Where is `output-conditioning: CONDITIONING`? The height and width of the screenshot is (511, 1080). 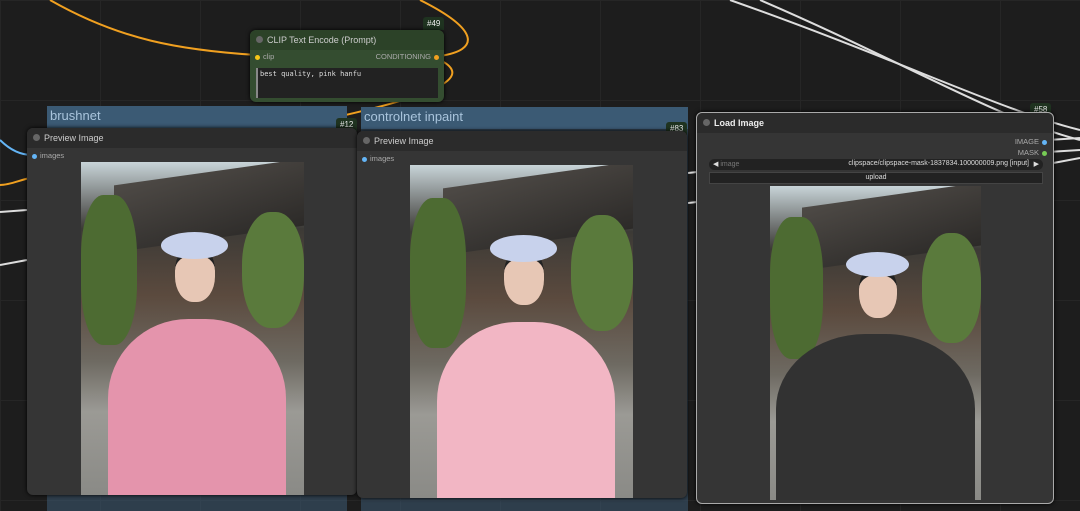 output-conditioning: CONDITIONING is located at coordinates (409, 56).